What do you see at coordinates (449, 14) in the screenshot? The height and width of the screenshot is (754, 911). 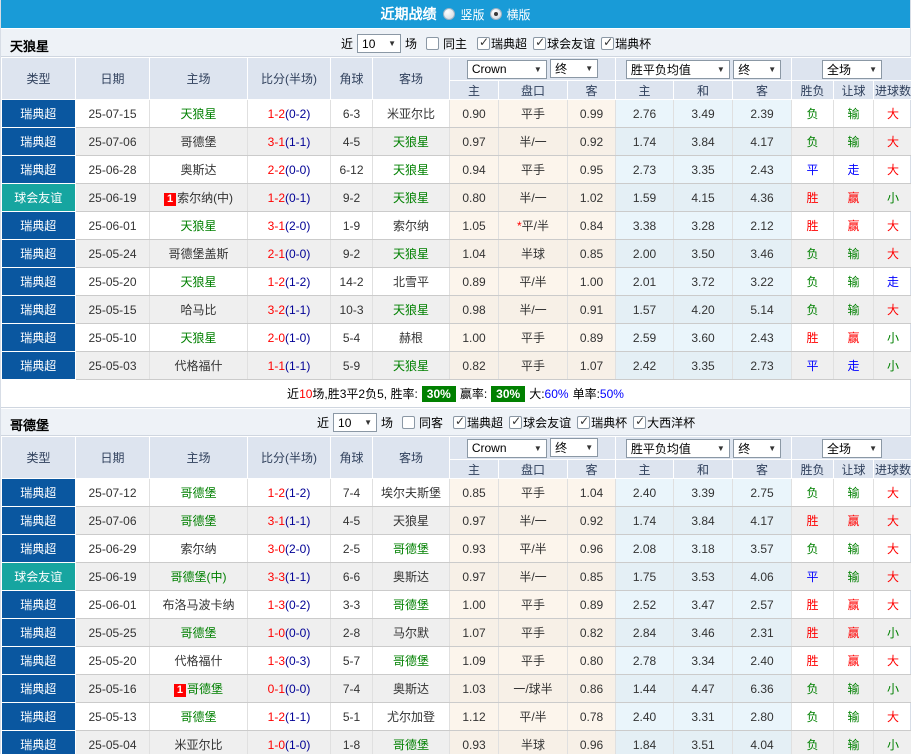 I see `radio-vertical-layout` at bounding box center [449, 14].